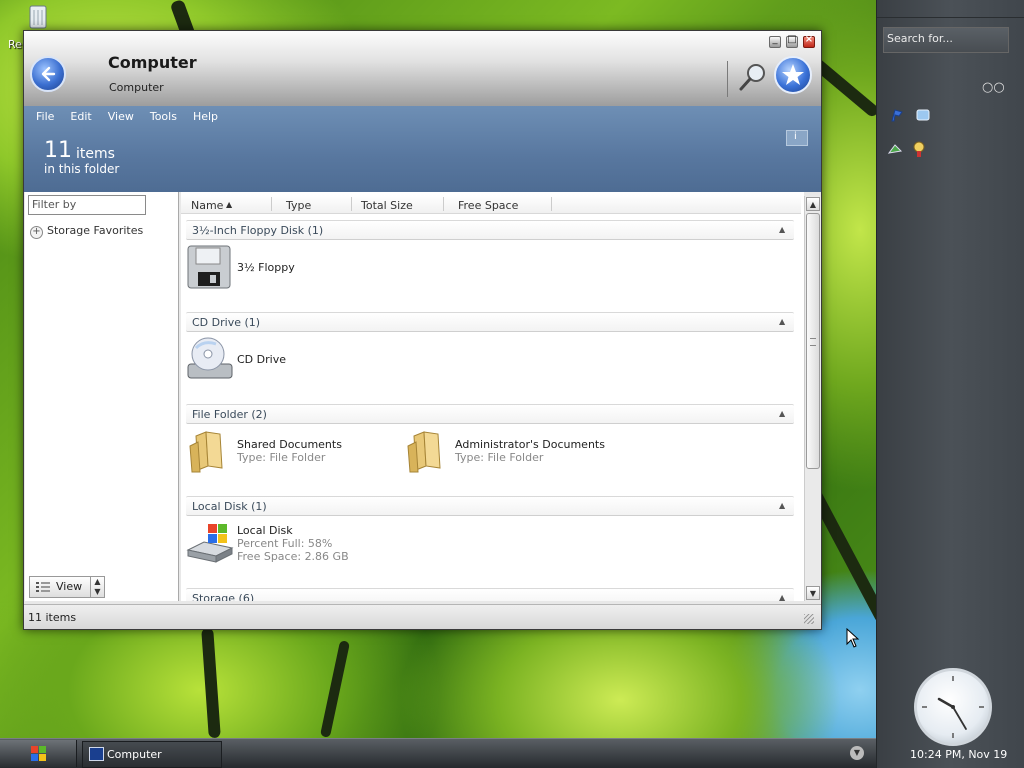 Image resolution: width=1024 pixels, height=768 pixels. I want to click on taskbar-item-computer: Computer, so click(152, 754).